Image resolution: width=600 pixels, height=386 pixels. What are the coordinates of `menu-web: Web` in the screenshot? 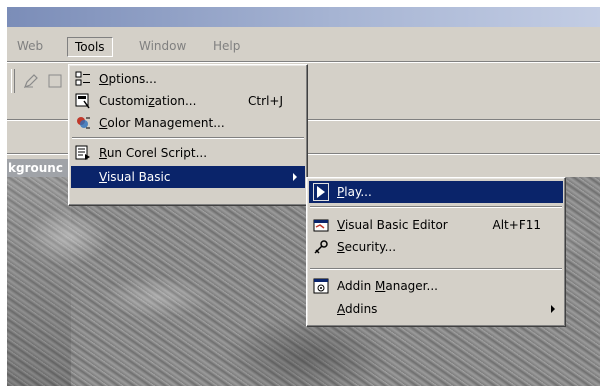 It's located at (30, 46).